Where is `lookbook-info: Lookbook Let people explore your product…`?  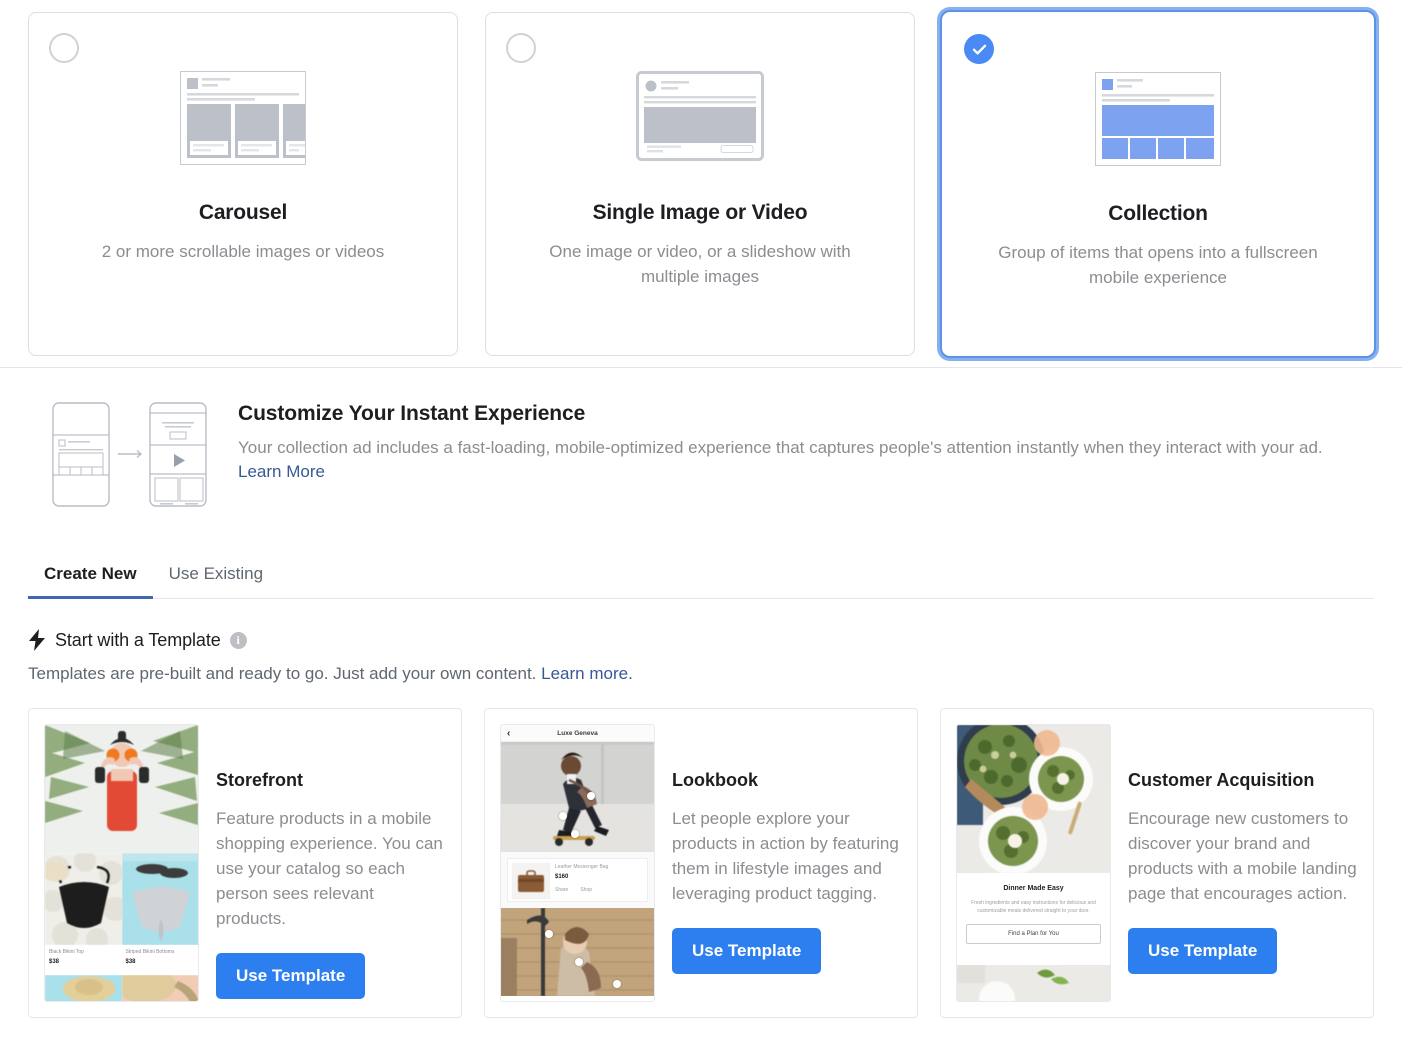 lookbook-info: Lookbook Let people explore your product… is located at coordinates (787, 863).